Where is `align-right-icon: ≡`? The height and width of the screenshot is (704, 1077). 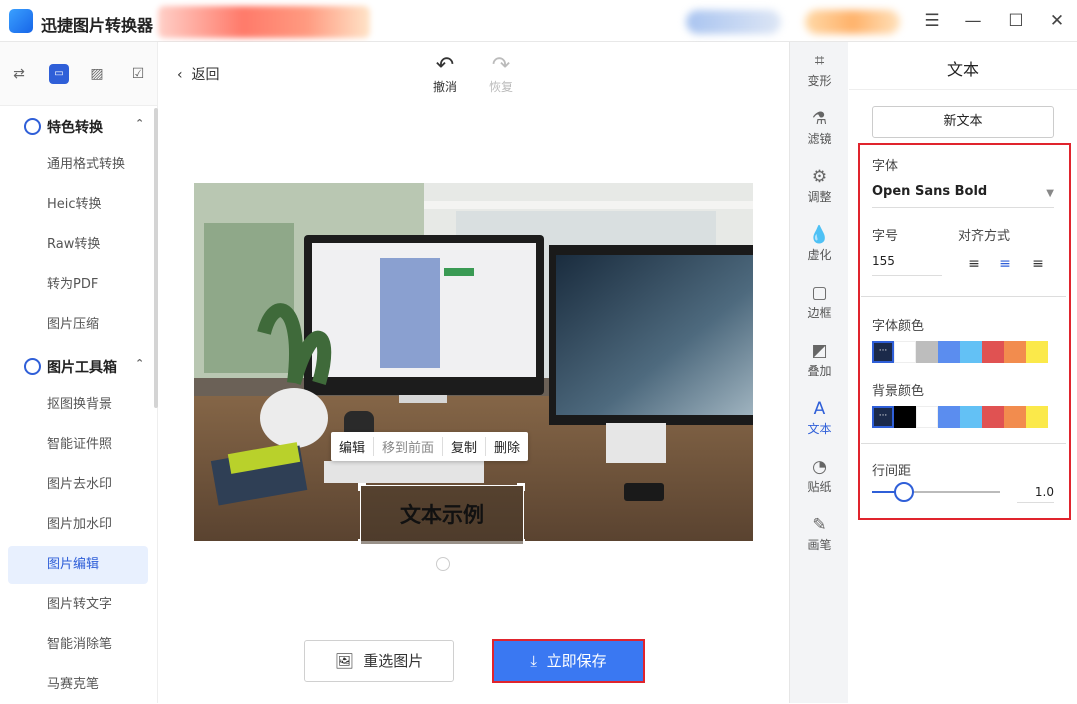
align-right-icon: ≡ is located at coordinates (1038, 264).